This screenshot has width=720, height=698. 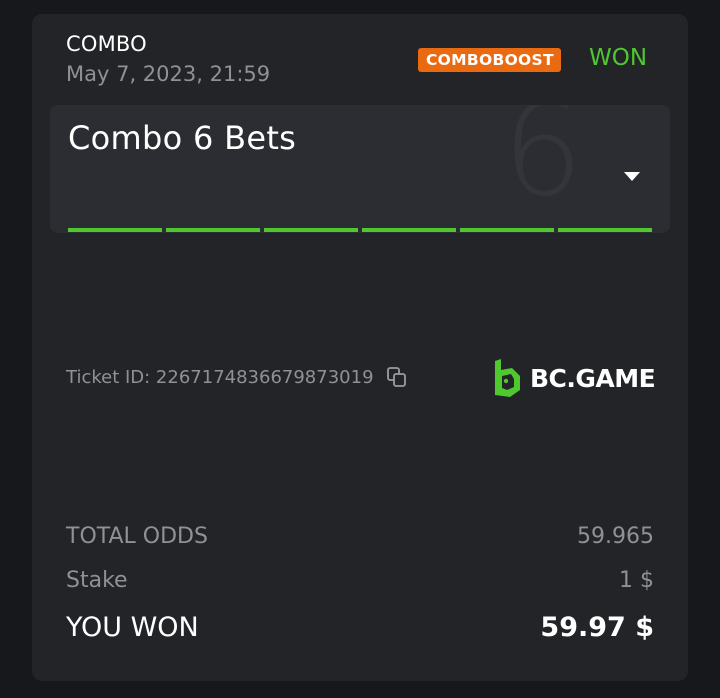 I want to click on payout-row: YOU WON 59.97 $, so click(x=360, y=627).